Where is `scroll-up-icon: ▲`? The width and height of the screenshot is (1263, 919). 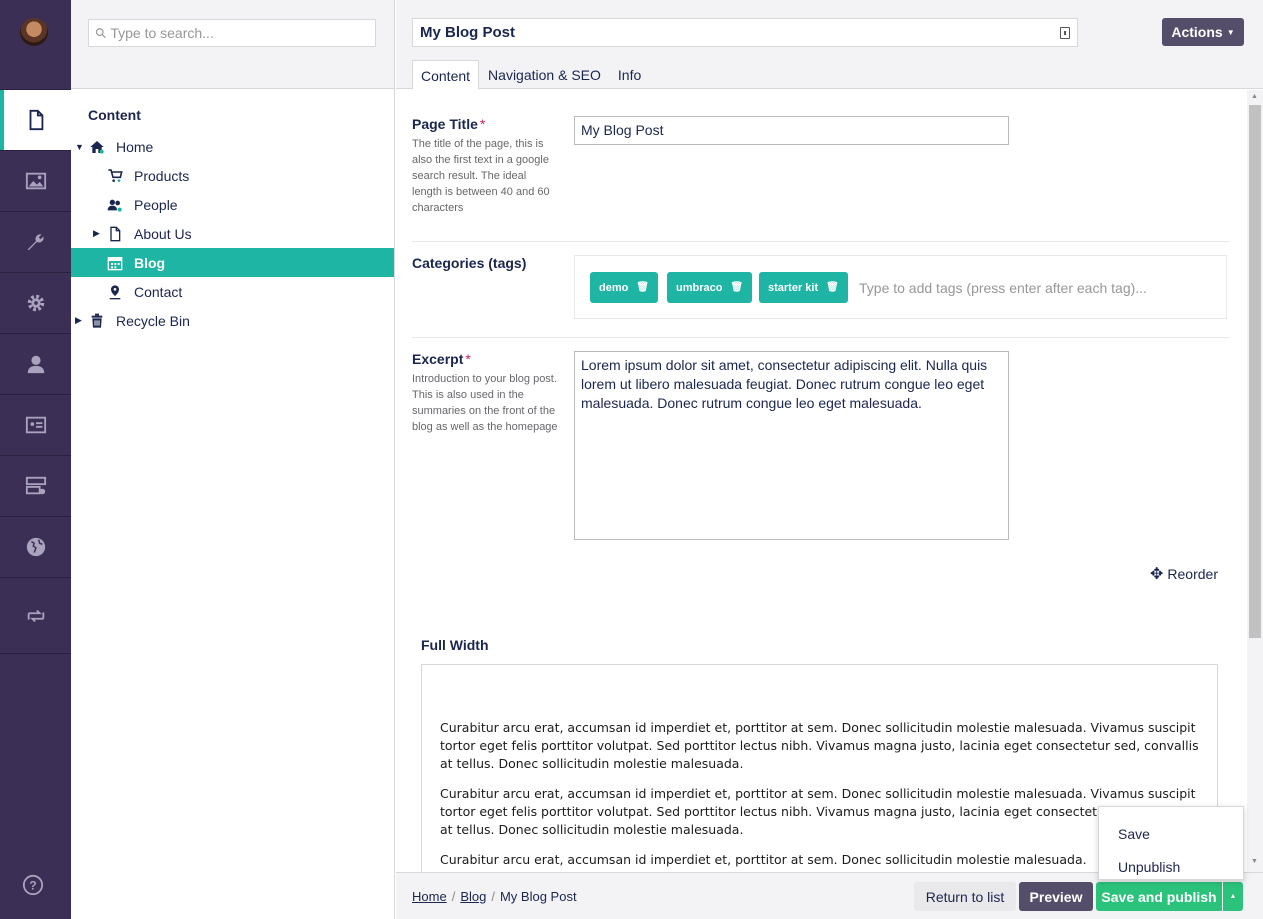
scroll-up-icon: ▲ is located at coordinates (1254, 96).